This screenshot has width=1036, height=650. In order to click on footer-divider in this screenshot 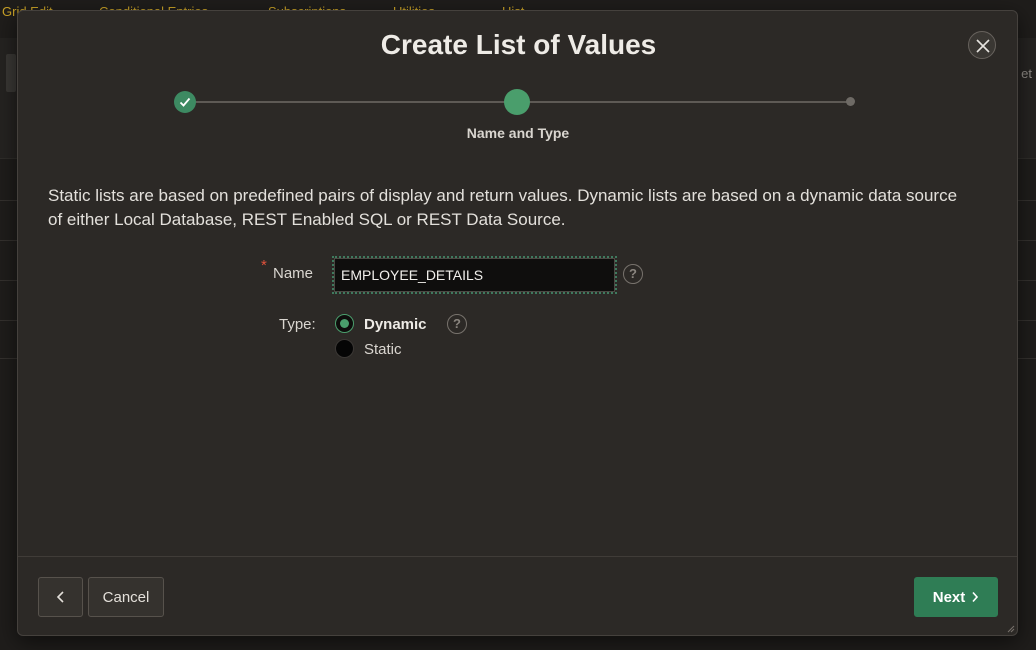, I will do `click(517, 556)`.